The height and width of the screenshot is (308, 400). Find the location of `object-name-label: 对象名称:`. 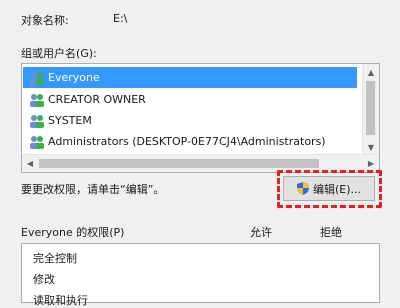

object-name-label: 对象名称: is located at coordinates (45, 20).